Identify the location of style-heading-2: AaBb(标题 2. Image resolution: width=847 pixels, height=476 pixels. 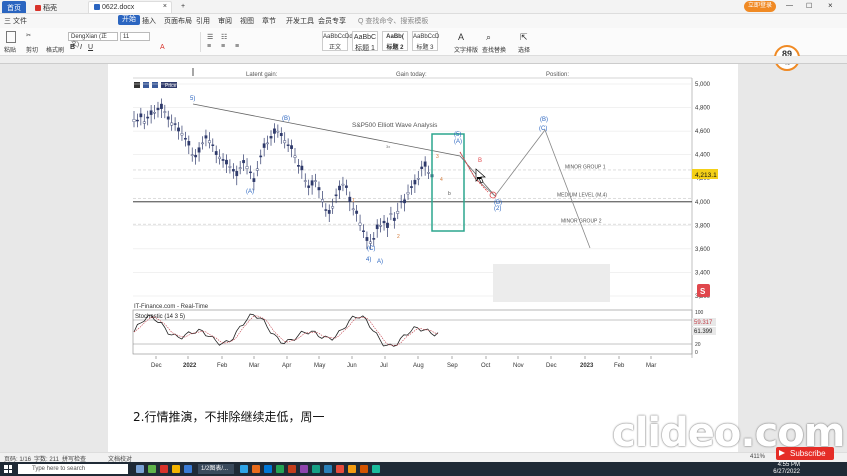
(395, 41).